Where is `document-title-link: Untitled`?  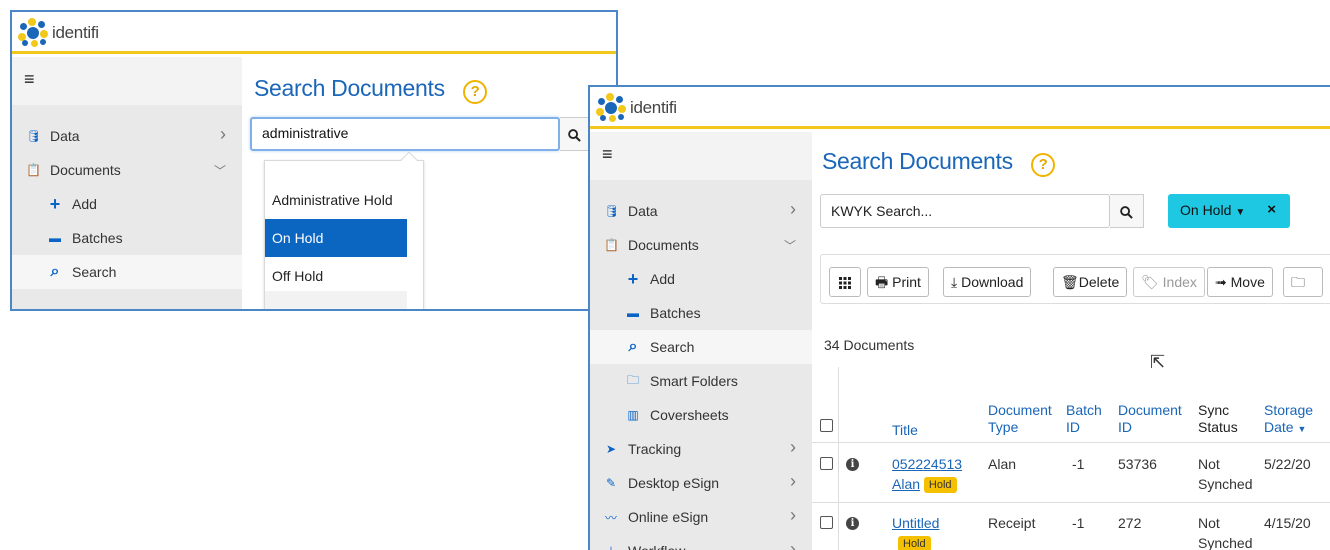
document-title-link: Untitled is located at coordinates (915, 523).